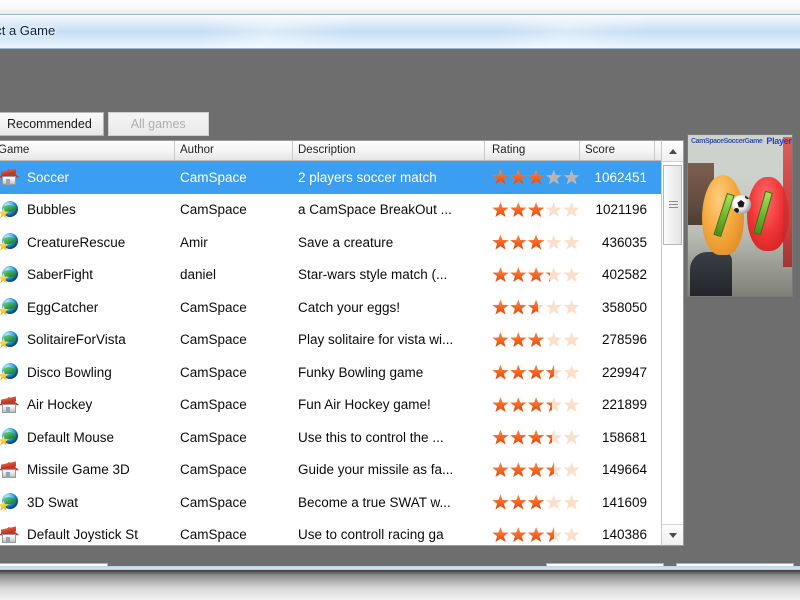 The image size is (800, 600). Describe the element at coordinates (741, 204) in the screenshot. I see `preview-soccer-ball` at that location.